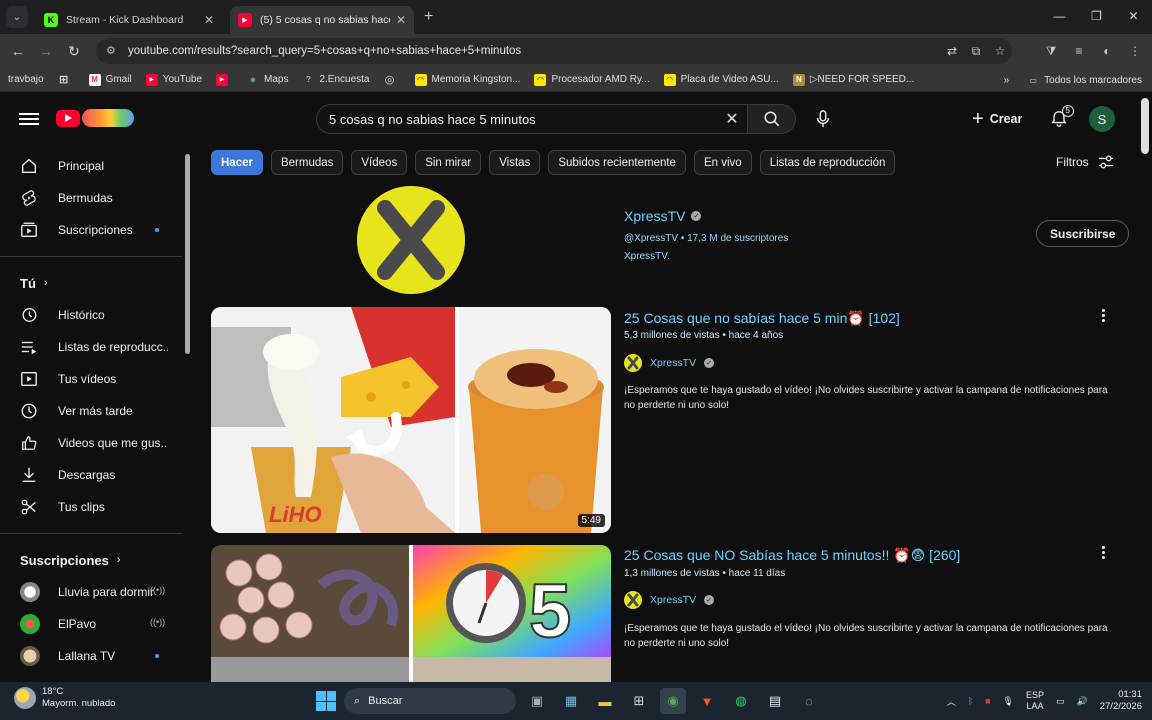  Describe the element at coordinates (411, 613) in the screenshot. I see `video-thumbnail: 5` at that location.